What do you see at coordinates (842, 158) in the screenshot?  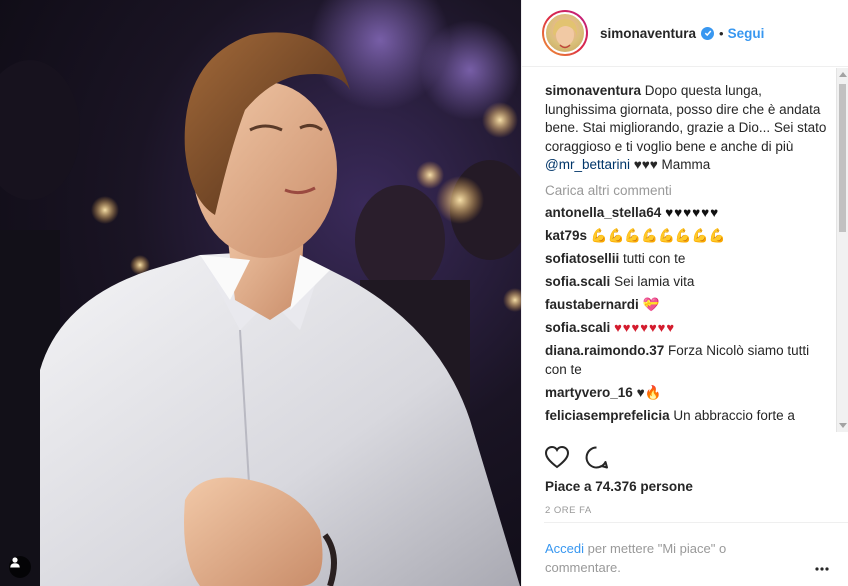 I see `scrollbar-thumb` at bounding box center [842, 158].